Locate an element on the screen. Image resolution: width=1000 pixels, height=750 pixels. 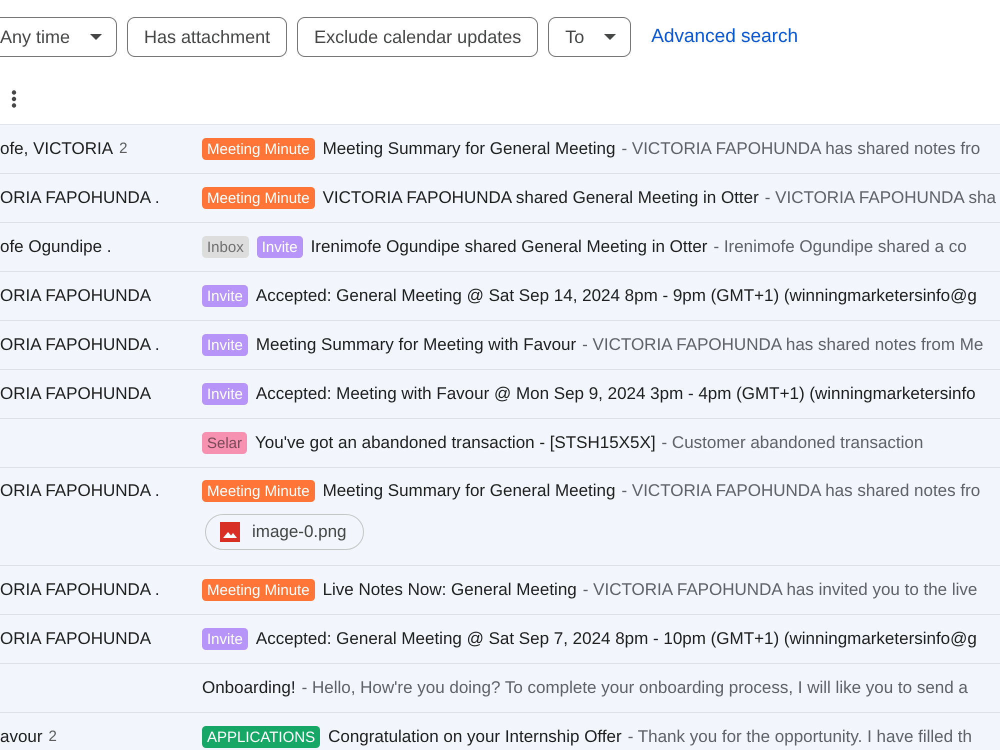
email-row: ORIA FAPOHUNDA . Meeting Minute Live Notes Now: General Meeting - VICTORIA FAPOHUNDA has invited you to the live is located at coordinates (500, 590).